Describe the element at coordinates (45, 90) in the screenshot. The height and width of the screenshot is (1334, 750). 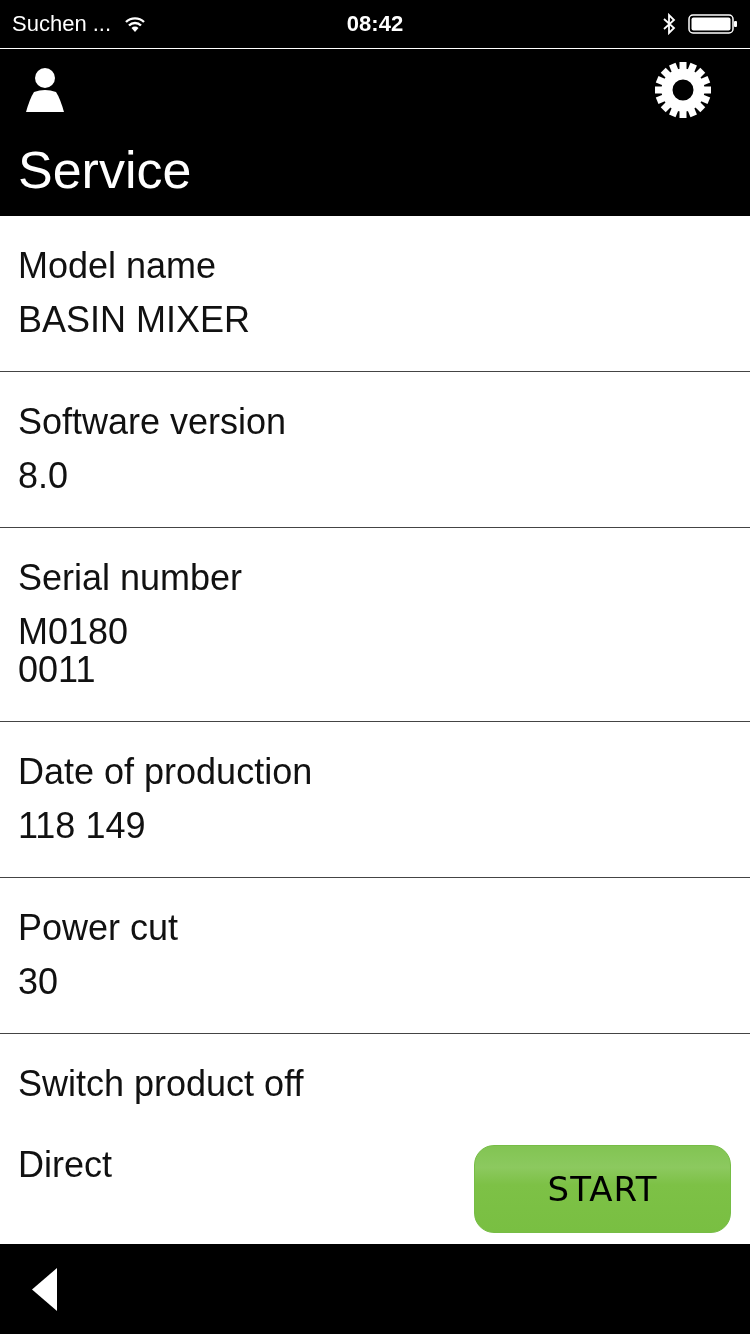
I see `user-icon` at that location.